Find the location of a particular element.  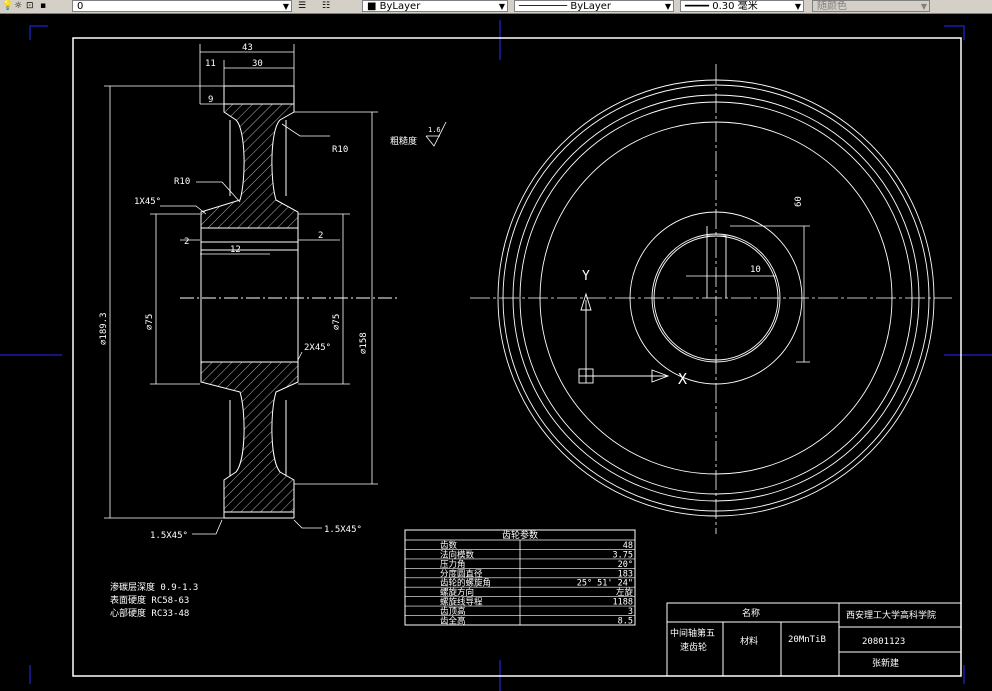

dim-2-right: 2 is located at coordinates (320, 236).